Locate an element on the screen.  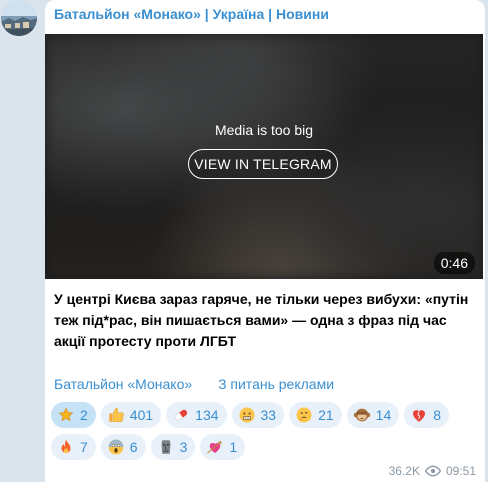
reaction-monkey: 14 is located at coordinates (373, 415).